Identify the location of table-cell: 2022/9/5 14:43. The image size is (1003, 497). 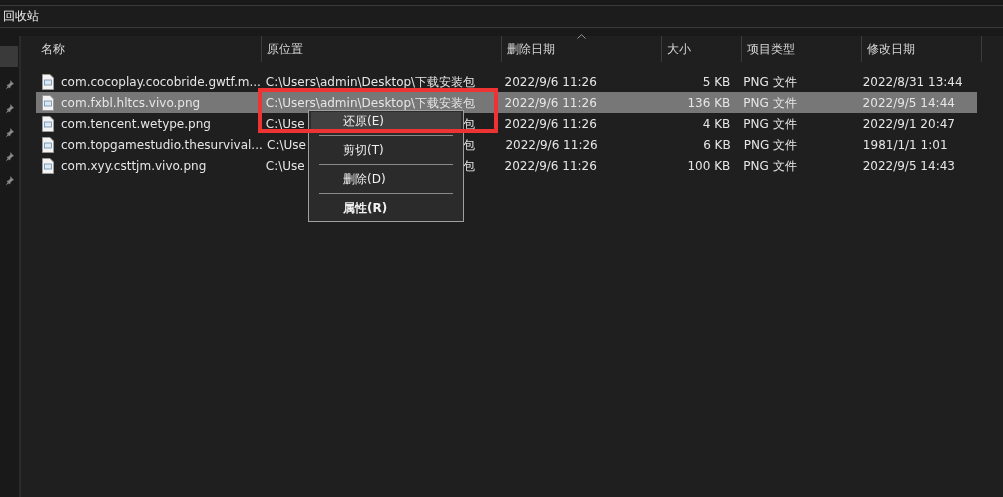
(908, 165).